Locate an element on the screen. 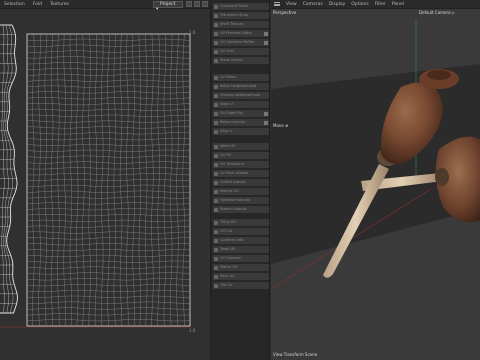 Image resolution: width=480 pixels, height=360 pixels. palette-item: Texel UV is located at coordinates (241, 249).